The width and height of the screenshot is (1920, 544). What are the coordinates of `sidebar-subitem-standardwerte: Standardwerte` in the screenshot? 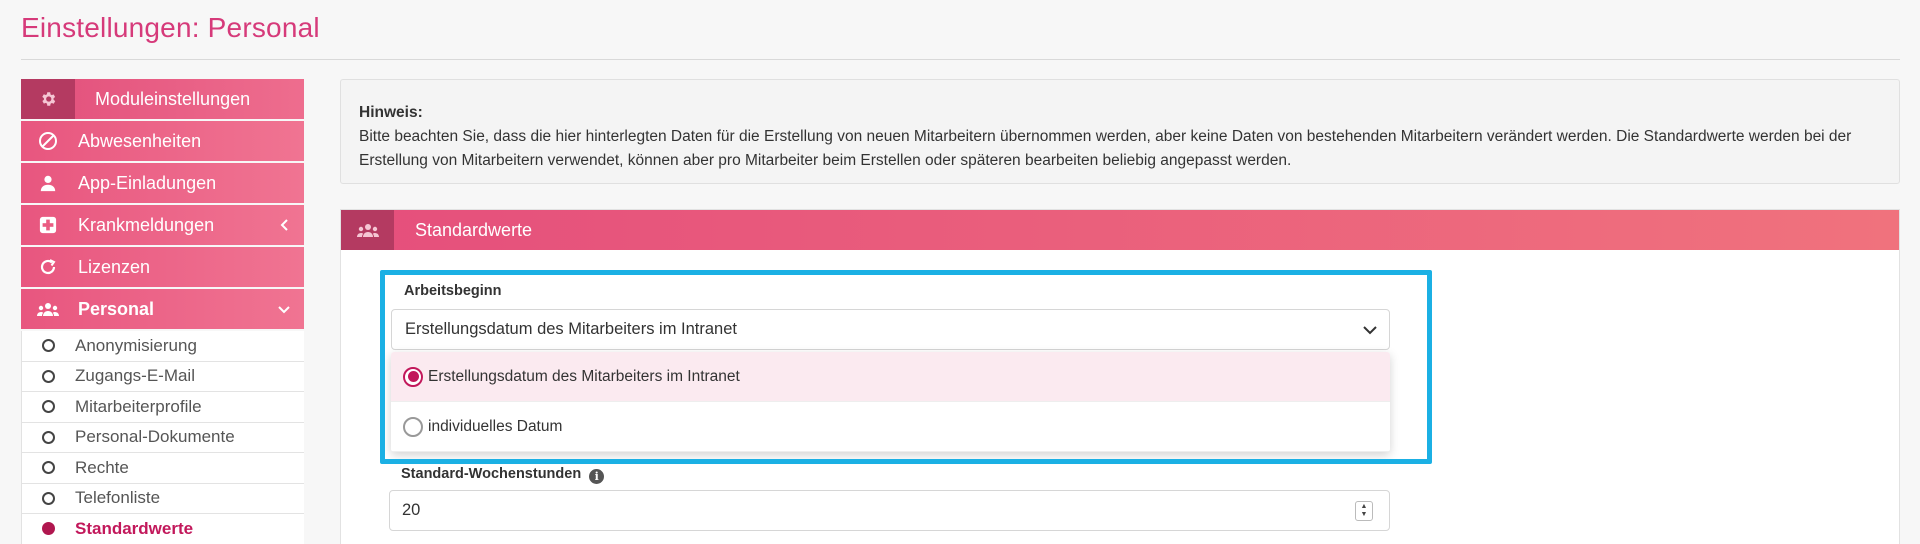 It's located at (163, 529).